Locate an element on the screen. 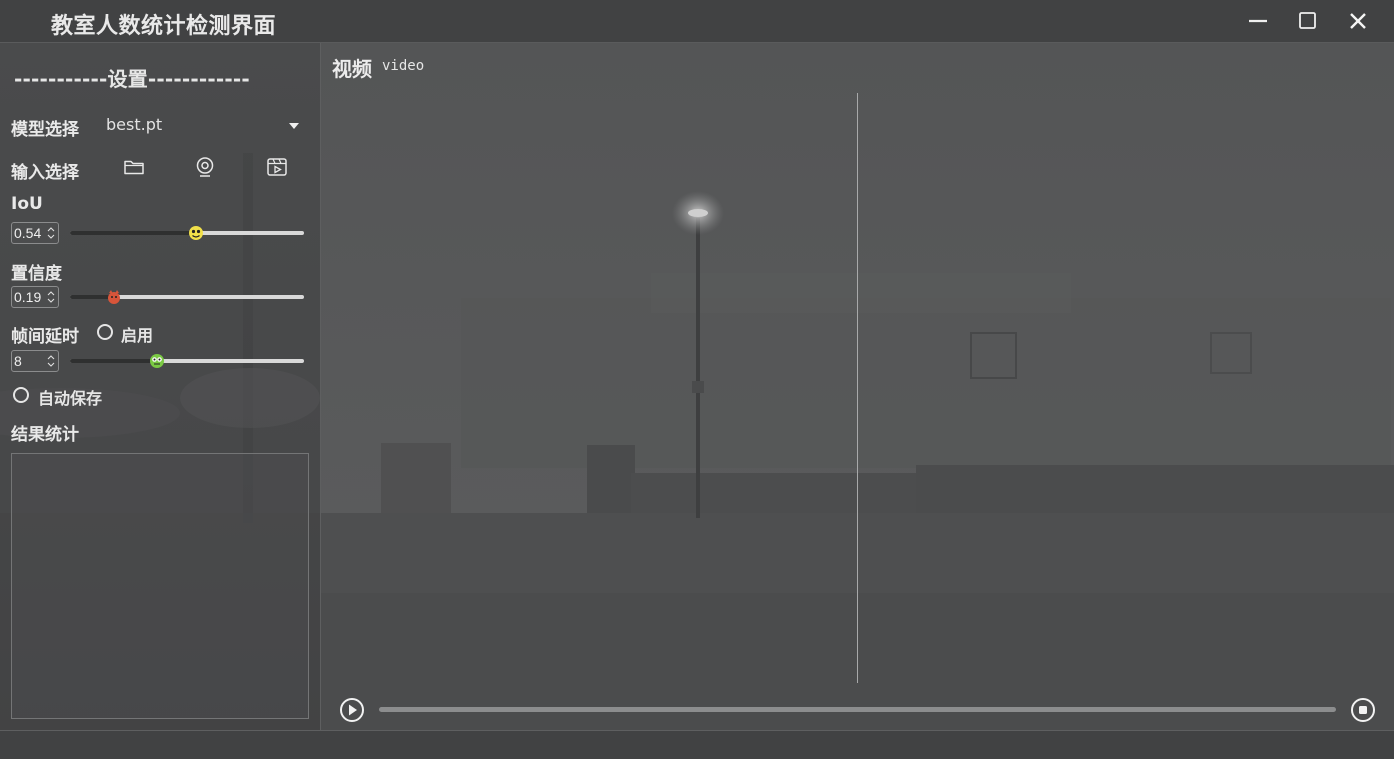  frame-delay-label: 帧间延时 is located at coordinates (45, 337).